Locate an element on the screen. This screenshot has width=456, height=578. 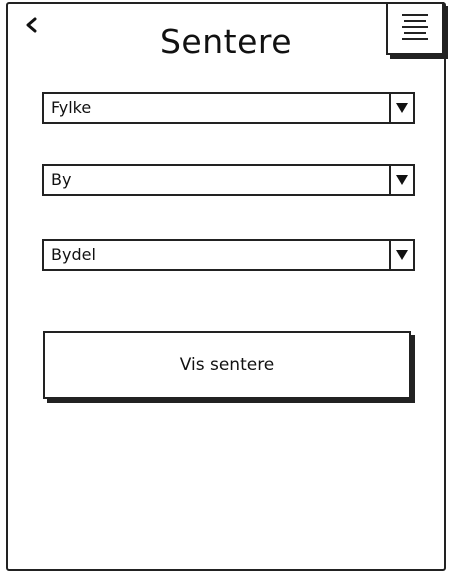
menu-button is located at coordinates (415, 28).